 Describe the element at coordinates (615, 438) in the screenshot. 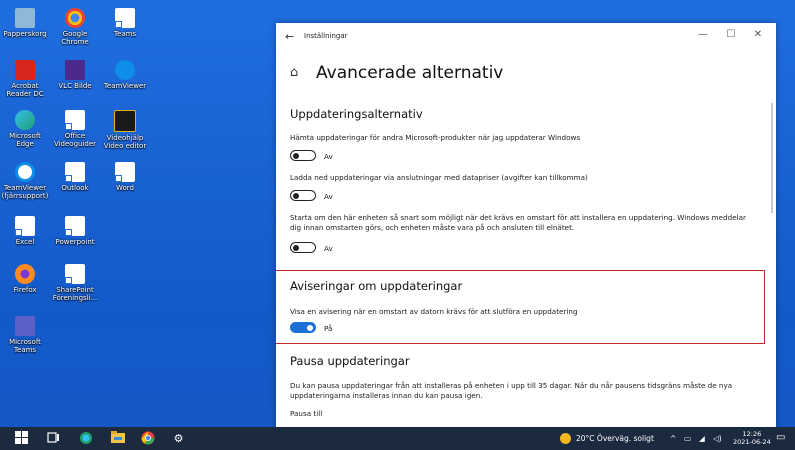

I see `weather-text: 20°C Överväg. soligt` at that location.